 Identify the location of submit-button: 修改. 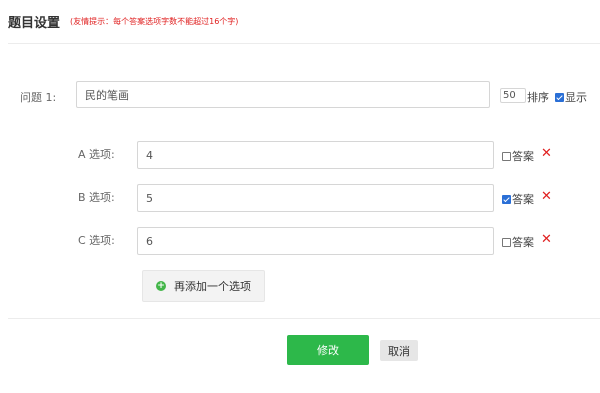
(328, 350).